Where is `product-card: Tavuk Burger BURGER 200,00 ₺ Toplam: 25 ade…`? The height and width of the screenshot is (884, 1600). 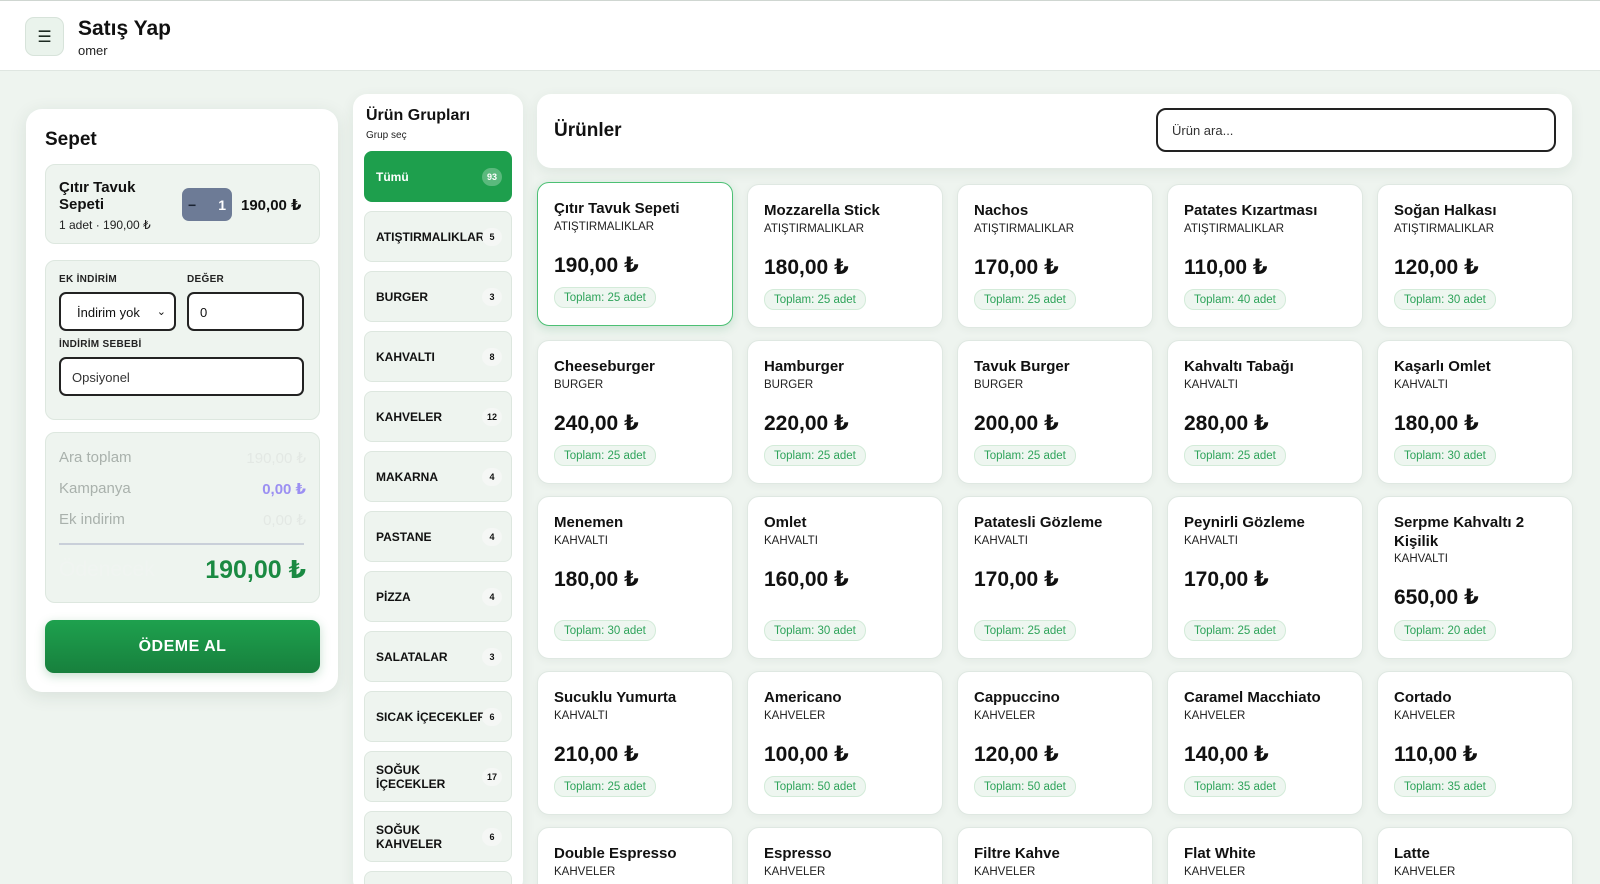 product-card: Tavuk Burger BURGER 200,00 ₺ Toplam: 25 ade… is located at coordinates (1055, 412).